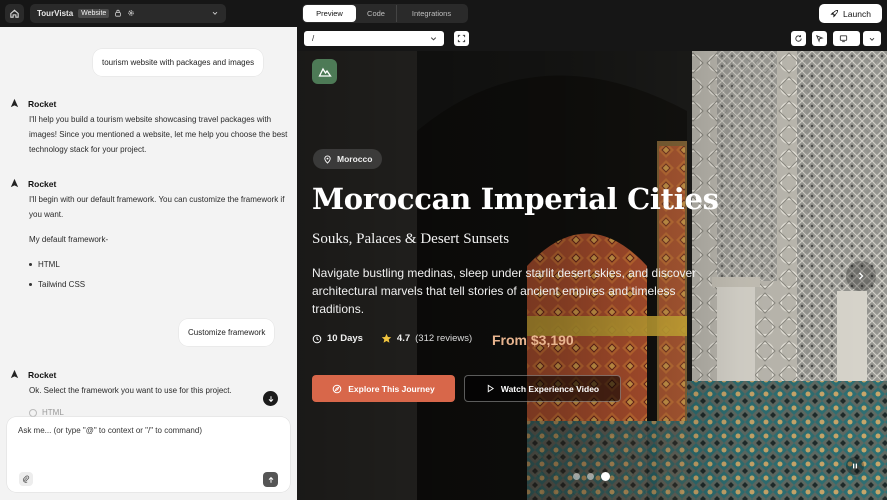 The width and height of the screenshot is (887, 500). I want to click on attach-button, so click(26, 479).